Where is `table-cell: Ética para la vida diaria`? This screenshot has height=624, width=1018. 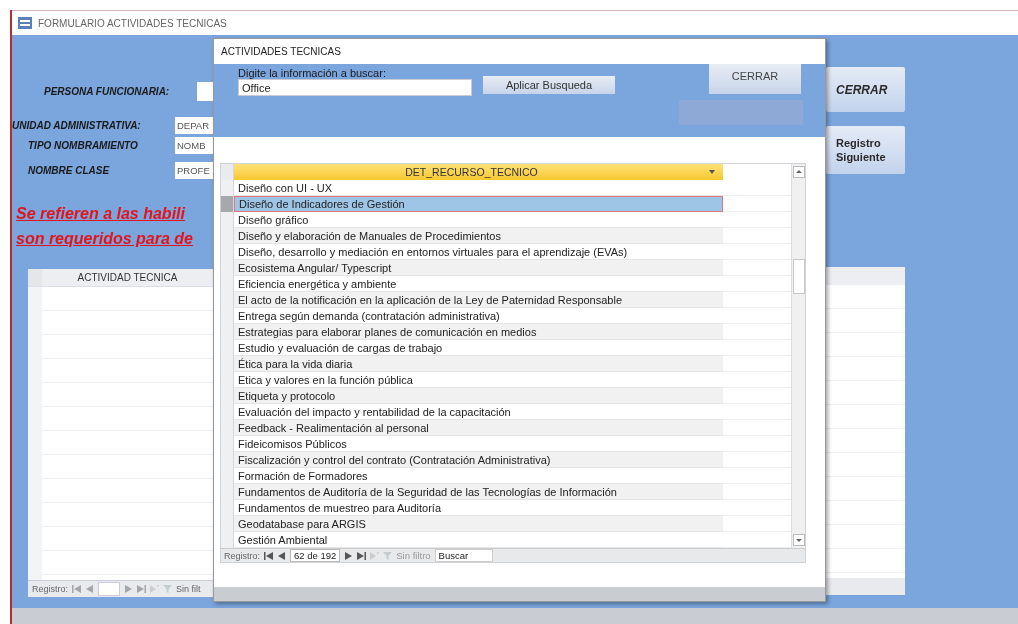 table-cell: Ética para la vida diaria is located at coordinates (478, 364).